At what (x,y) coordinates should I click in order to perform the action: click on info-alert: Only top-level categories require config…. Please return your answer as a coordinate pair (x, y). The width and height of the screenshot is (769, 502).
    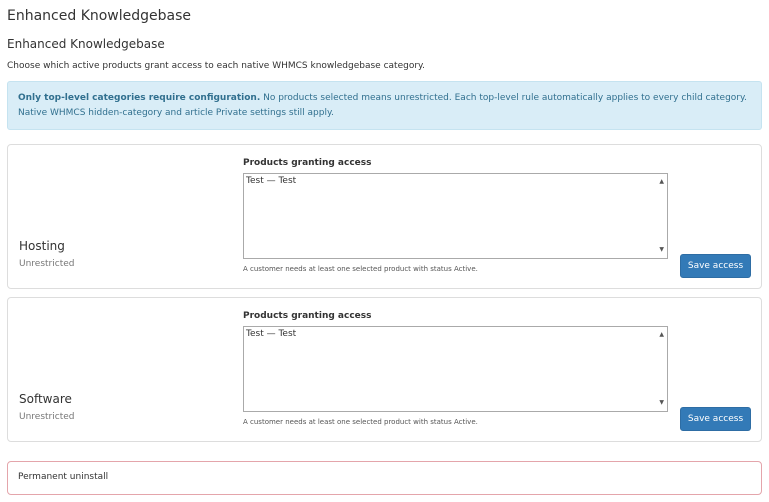
    Looking at the image, I should click on (384, 105).